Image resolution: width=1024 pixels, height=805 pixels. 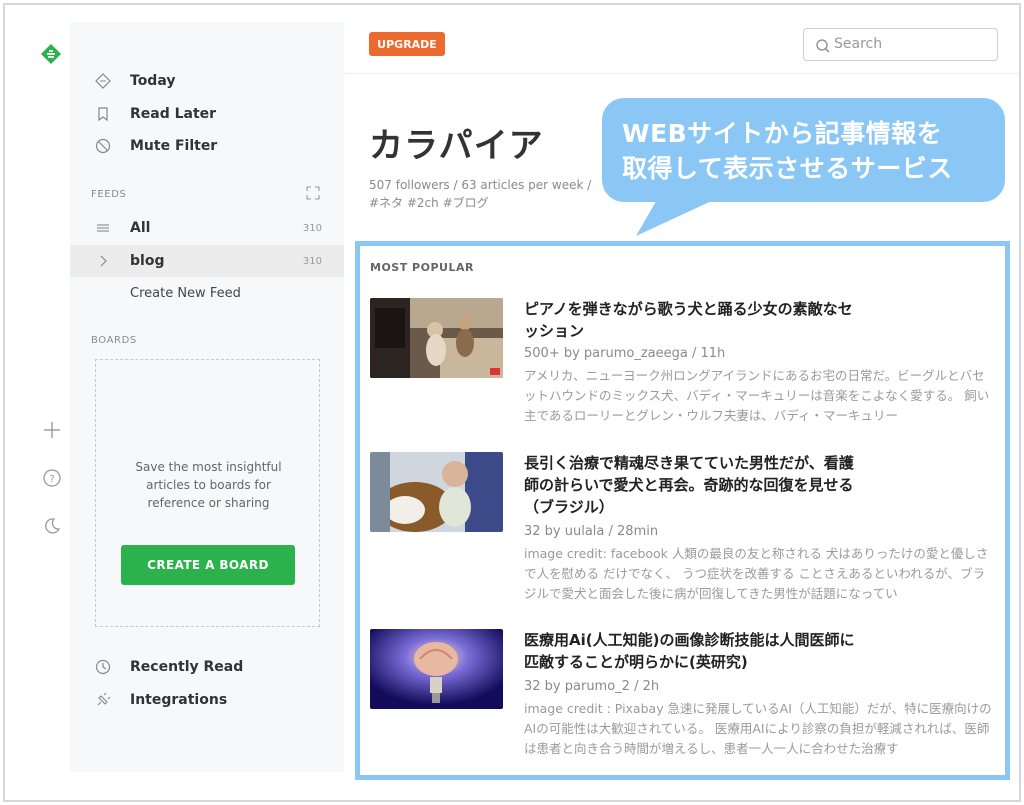 What do you see at coordinates (312, 261) in the screenshot?
I see `feed-blog-count: 310` at bounding box center [312, 261].